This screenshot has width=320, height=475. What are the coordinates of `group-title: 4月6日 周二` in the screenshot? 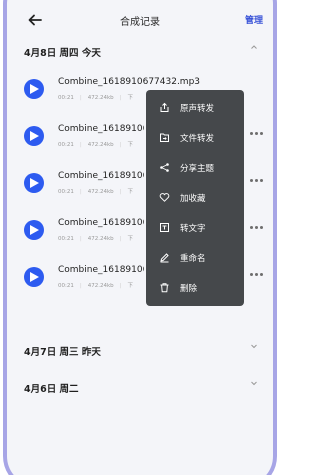 It's located at (51, 389).